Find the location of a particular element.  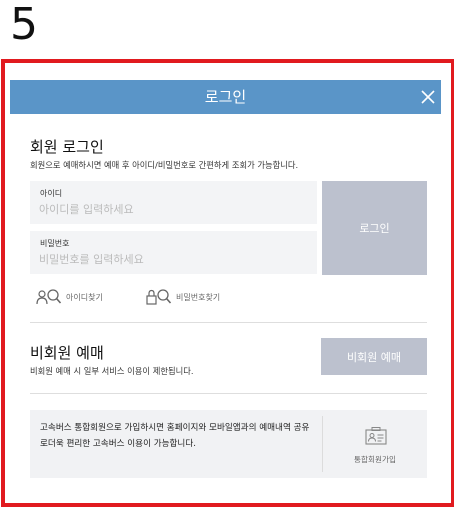

close-button is located at coordinates (428, 97).